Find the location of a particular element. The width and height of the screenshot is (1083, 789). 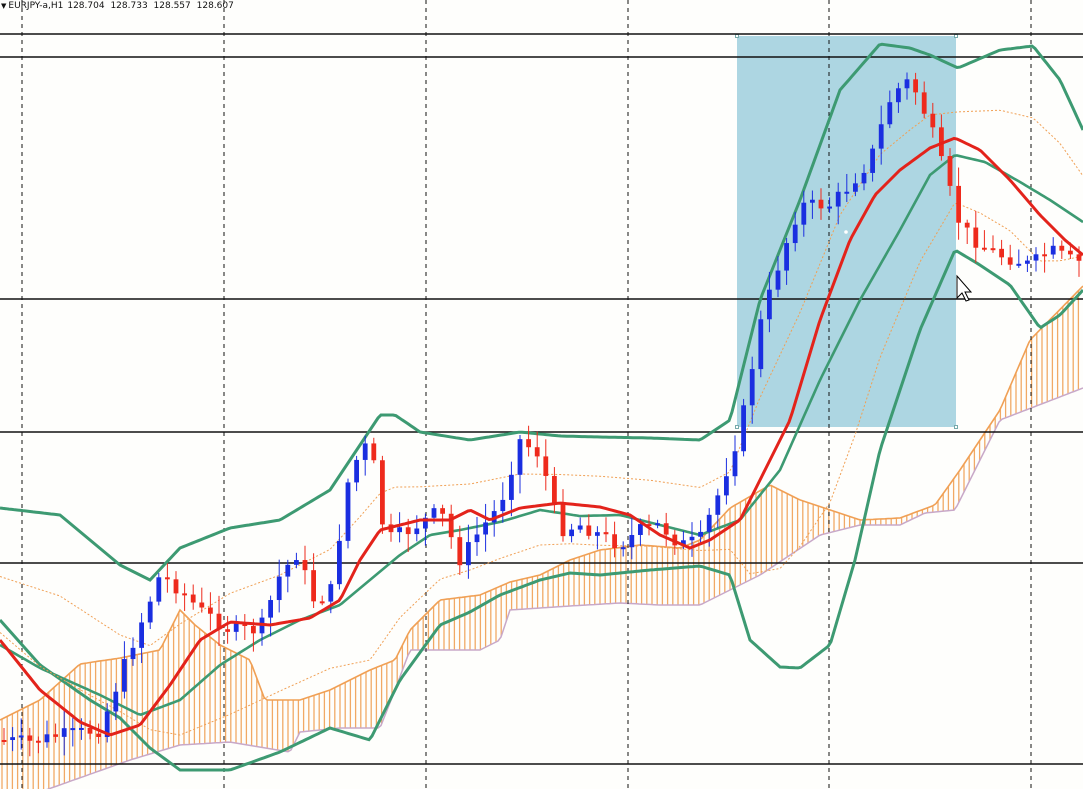

mouse-pointer-icon is located at coordinates (964, 288).